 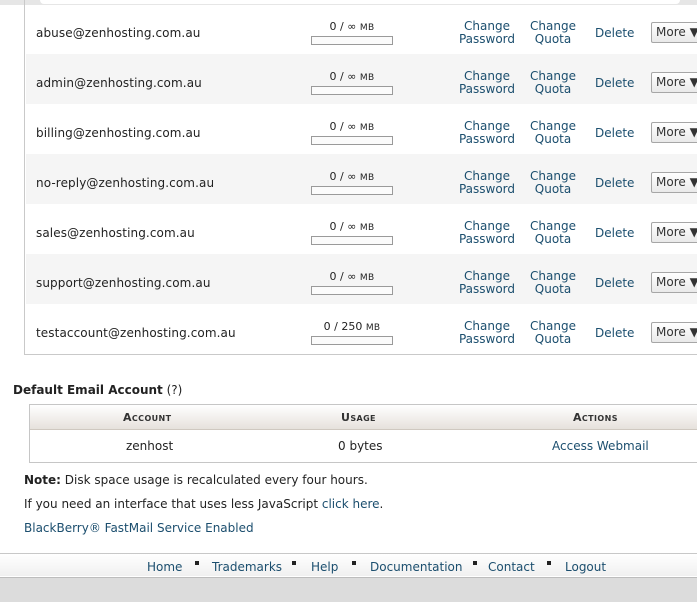 I want to click on account-email: admin@zenhosting.com.au, so click(x=119, y=83).